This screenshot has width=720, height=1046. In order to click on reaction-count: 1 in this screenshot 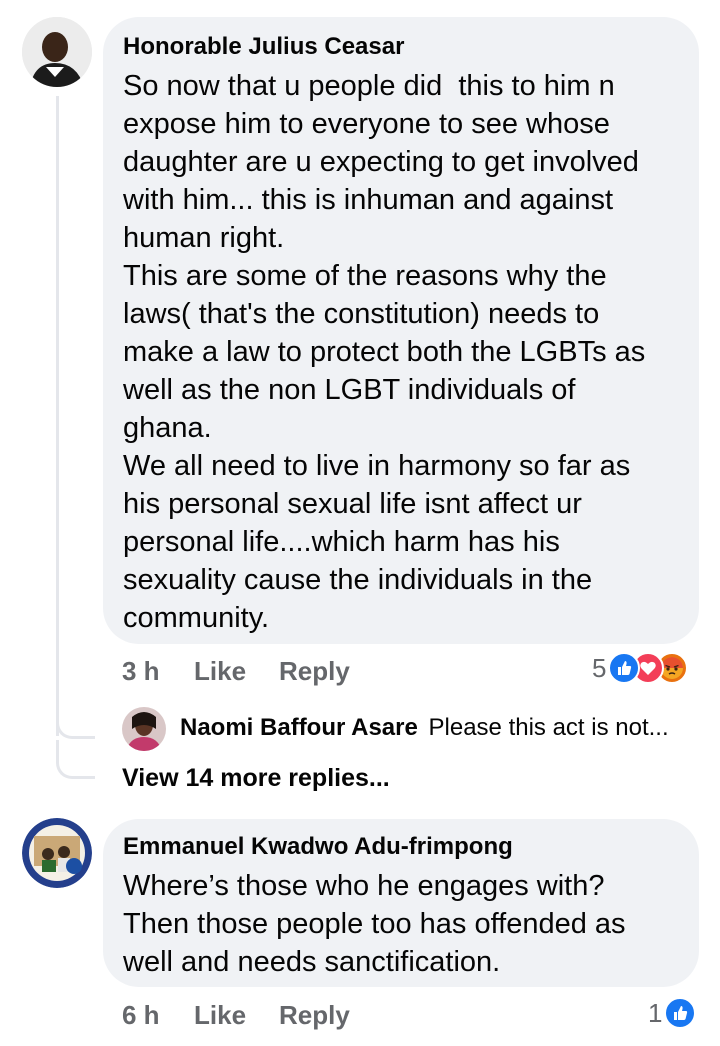, I will do `click(655, 1012)`.